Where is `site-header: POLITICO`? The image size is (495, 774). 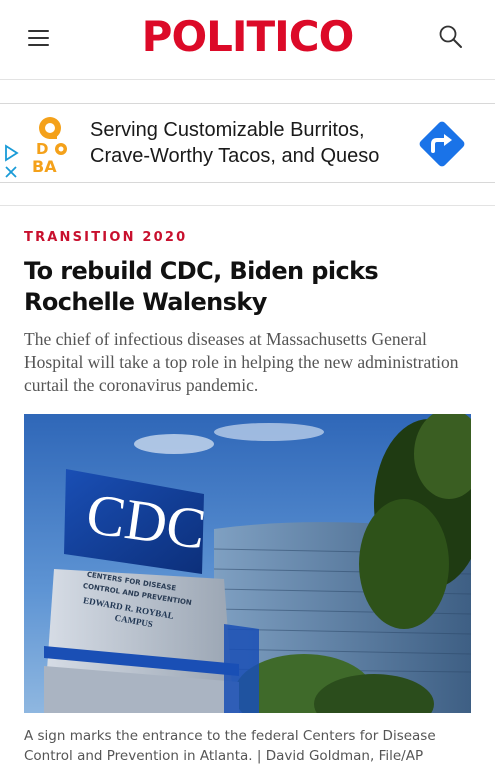 site-header: POLITICO is located at coordinates (247, 40).